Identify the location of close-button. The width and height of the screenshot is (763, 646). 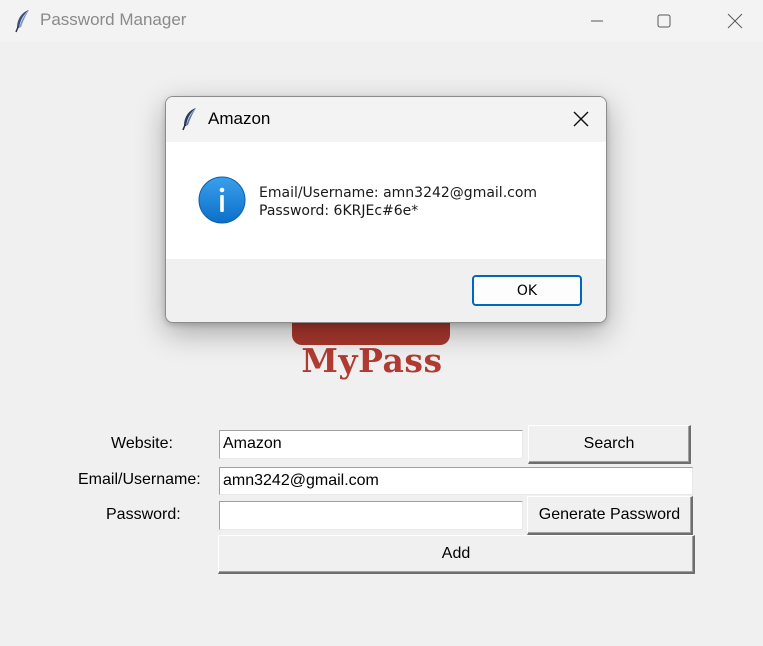
(735, 21).